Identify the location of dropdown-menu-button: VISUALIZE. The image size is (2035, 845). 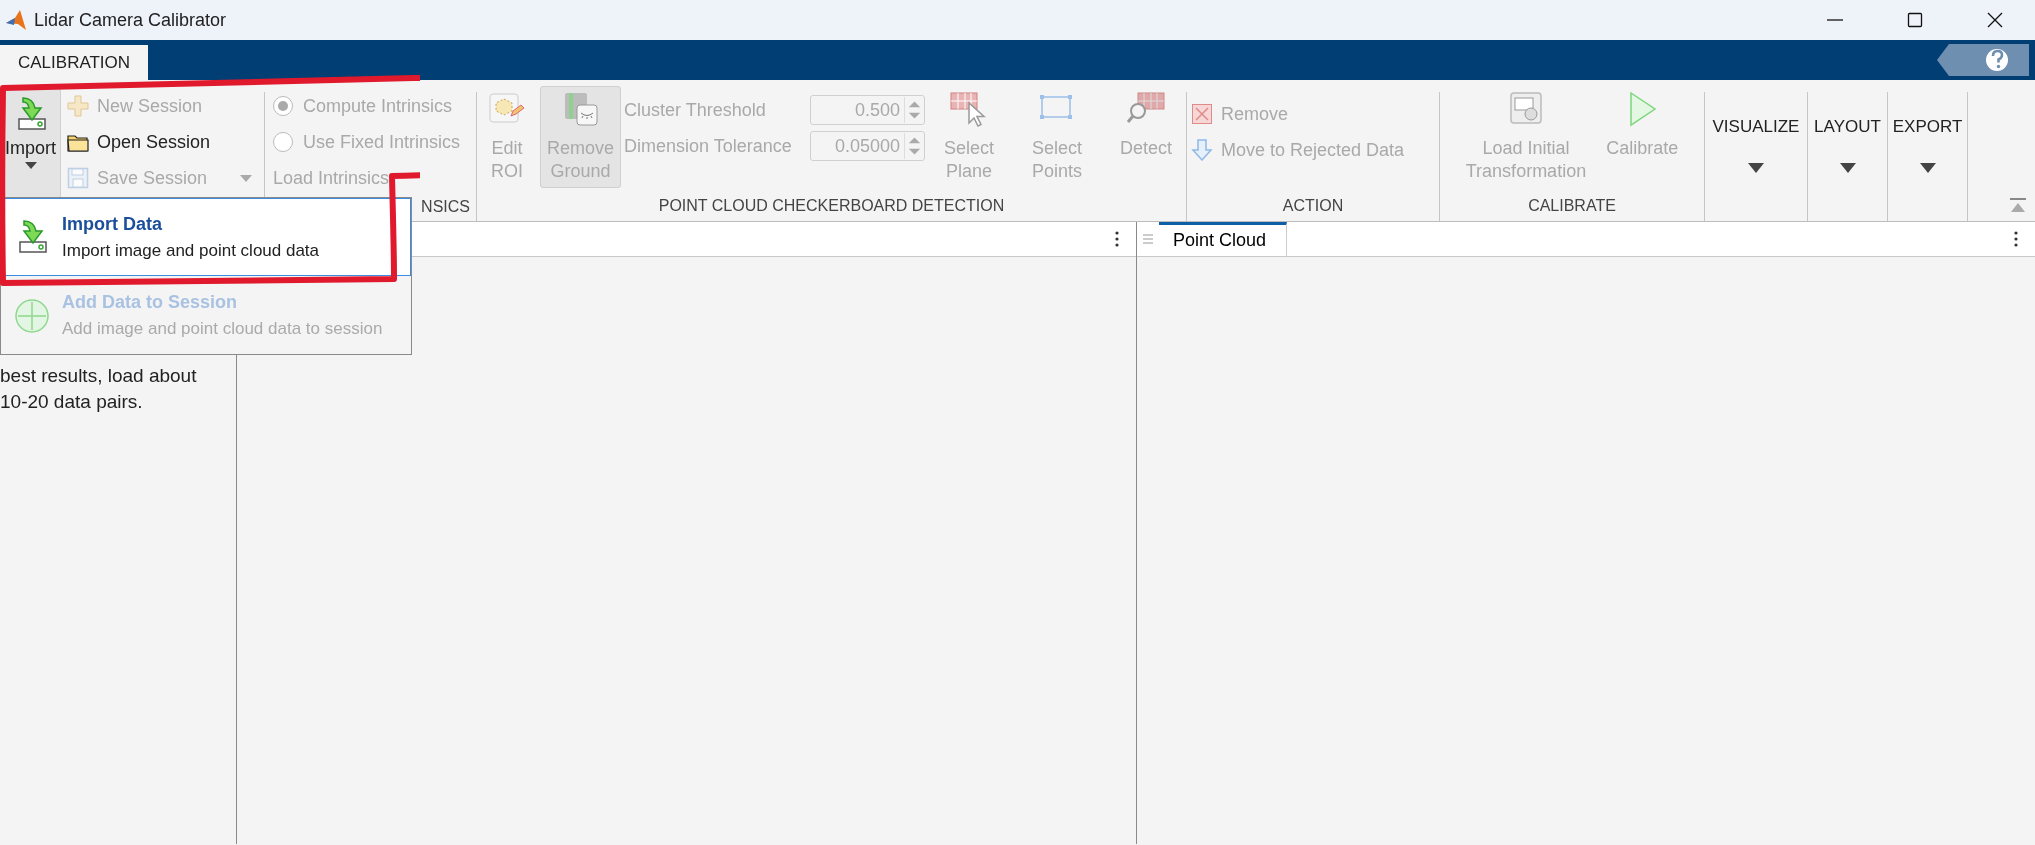
(1756, 133).